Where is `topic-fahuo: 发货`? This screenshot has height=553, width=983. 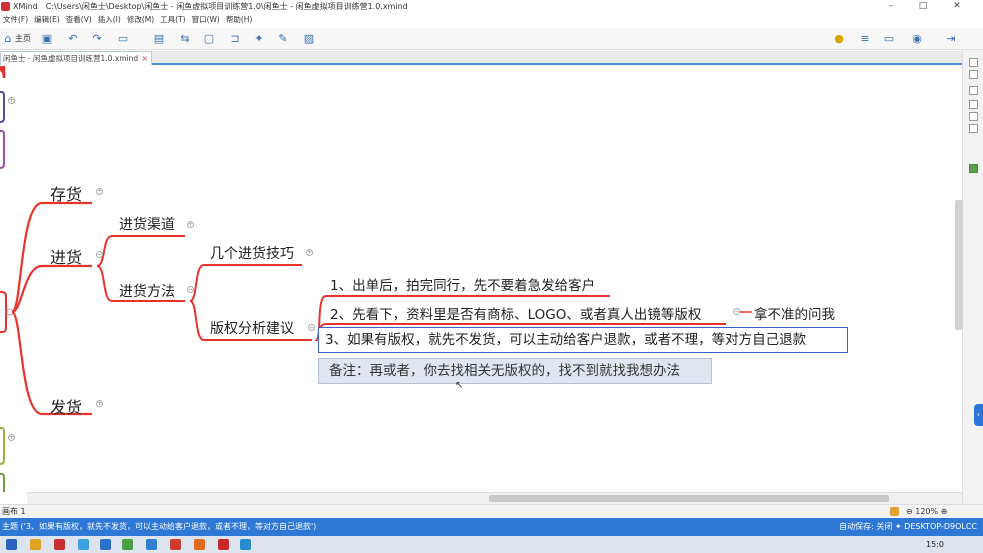 topic-fahuo: 发货 is located at coordinates (66, 406).